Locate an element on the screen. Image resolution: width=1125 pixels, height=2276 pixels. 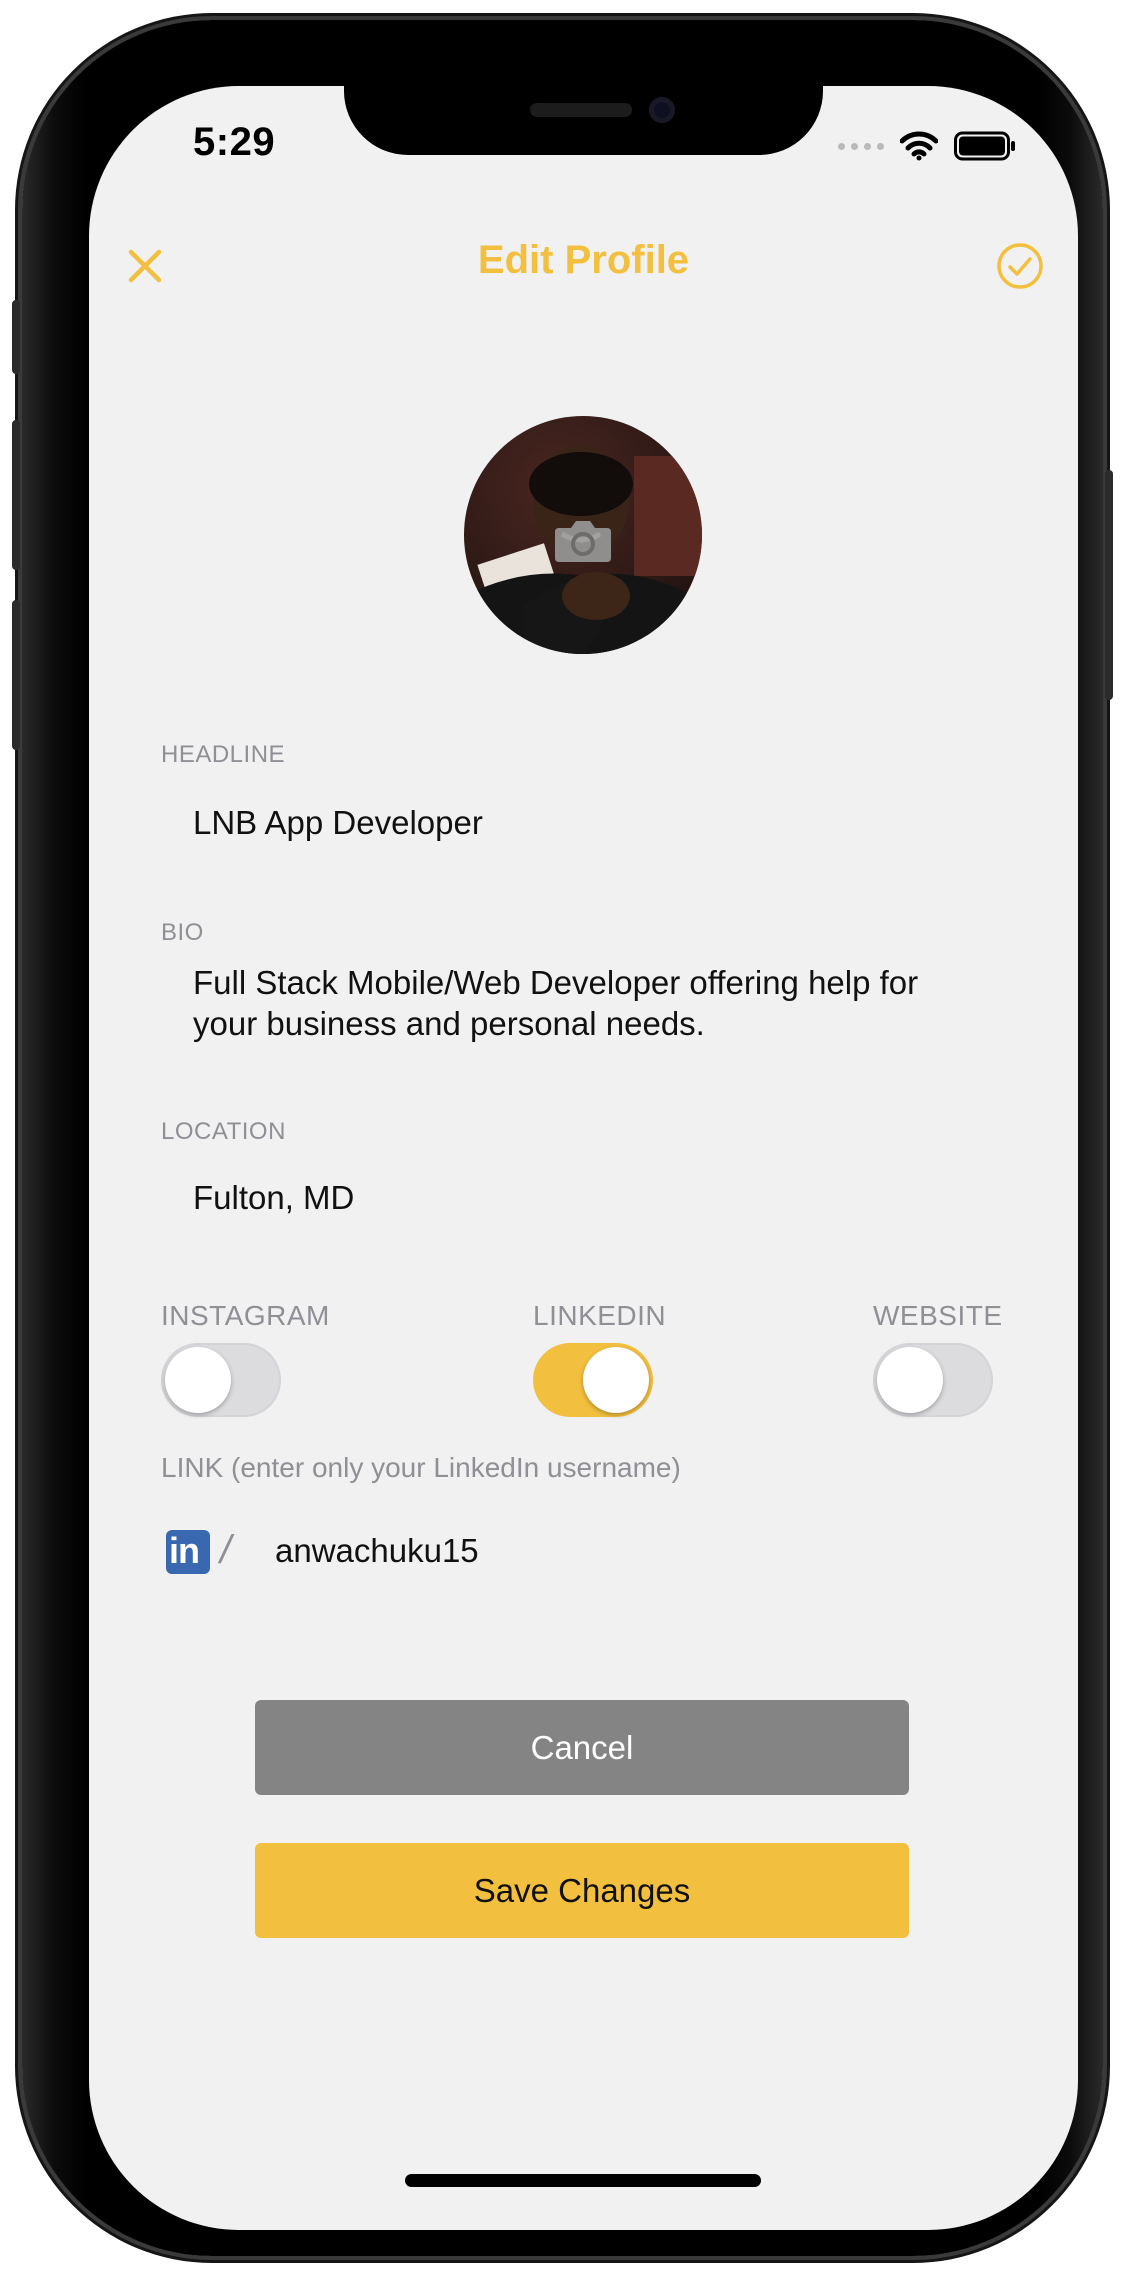
bio-label: BIO is located at coordinates (182, 932).